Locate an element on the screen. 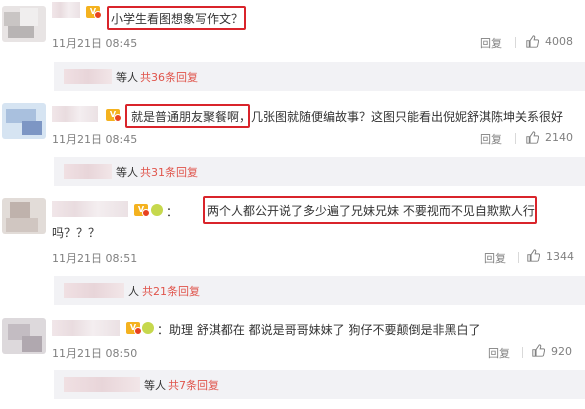  comment-prefix: ： is located at coordinates (172, 212).